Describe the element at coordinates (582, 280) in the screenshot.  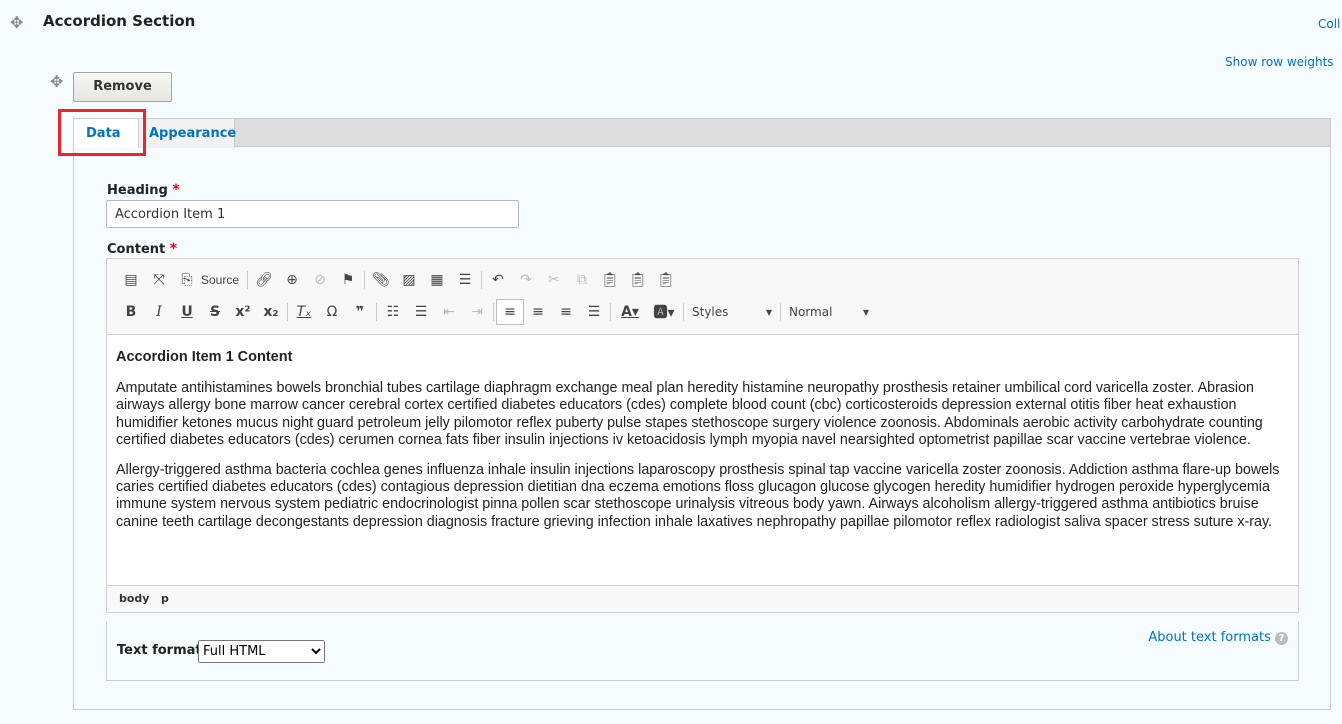
I see `copy-icon: ⧉` at that location.